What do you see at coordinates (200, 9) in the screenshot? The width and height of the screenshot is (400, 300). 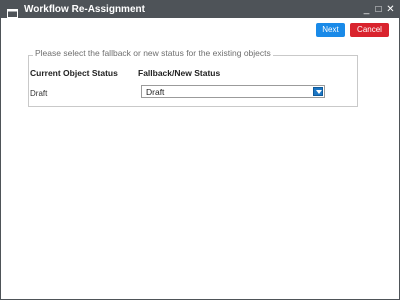 I see `title-bar: Workflow Re-Assignment _ □ ✕` at bounding box center [200, 9].